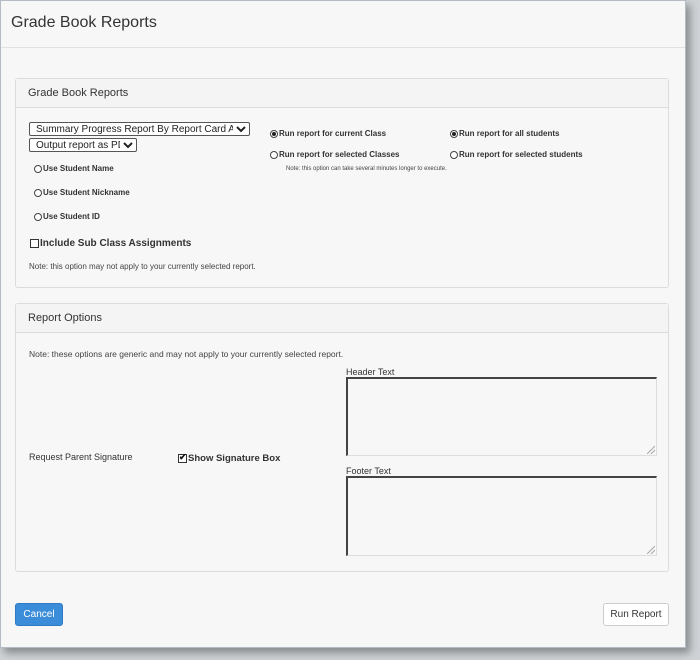 The image size is (700, 660). What do you see at coordinates (509, 133) in the screenshot?
I see `radio-label: Run report for all students` at bounding box center [509, 133].